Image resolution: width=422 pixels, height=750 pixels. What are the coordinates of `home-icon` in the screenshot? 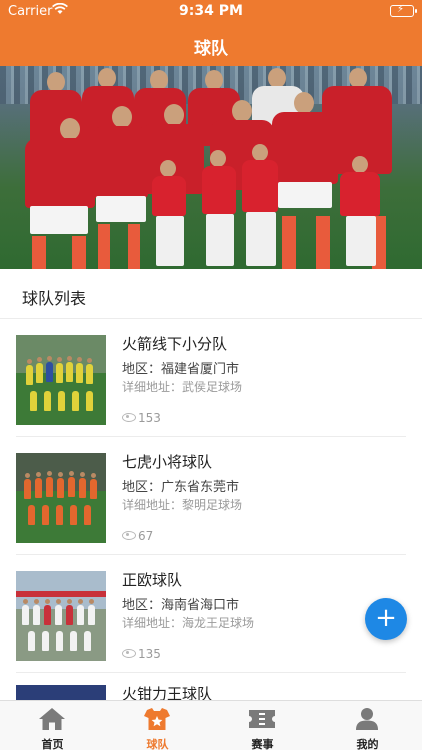 It's located at (52, 719).